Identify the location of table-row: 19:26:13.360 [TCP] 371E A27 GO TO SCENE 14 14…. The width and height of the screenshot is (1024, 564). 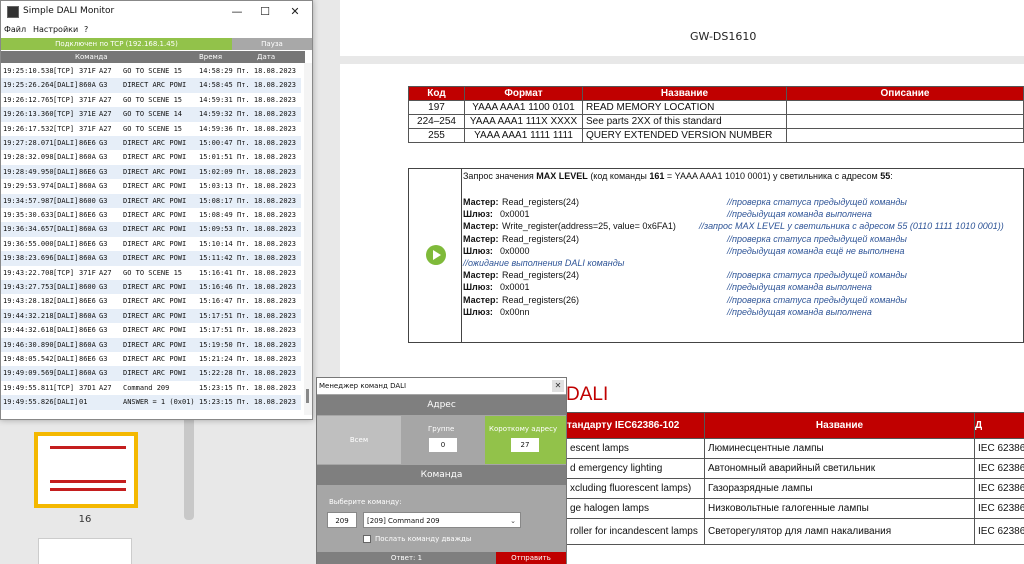
(151, 114).